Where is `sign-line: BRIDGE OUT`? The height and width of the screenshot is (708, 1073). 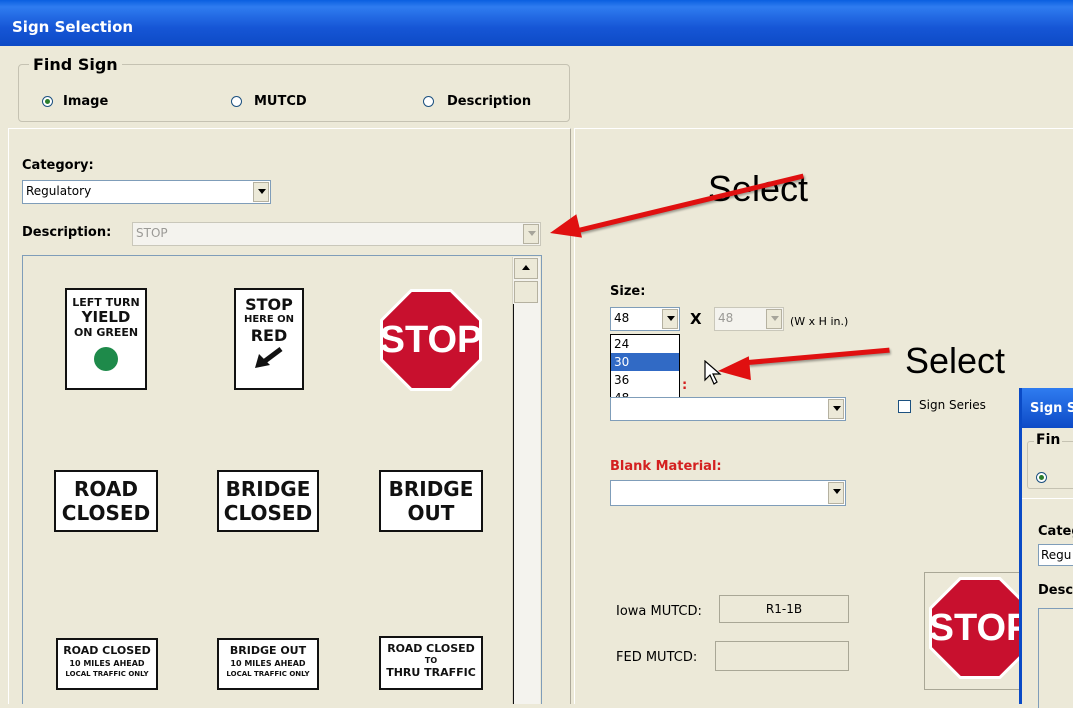 sign-line: BRIDGE OUT is located at coordinates (268, 650).